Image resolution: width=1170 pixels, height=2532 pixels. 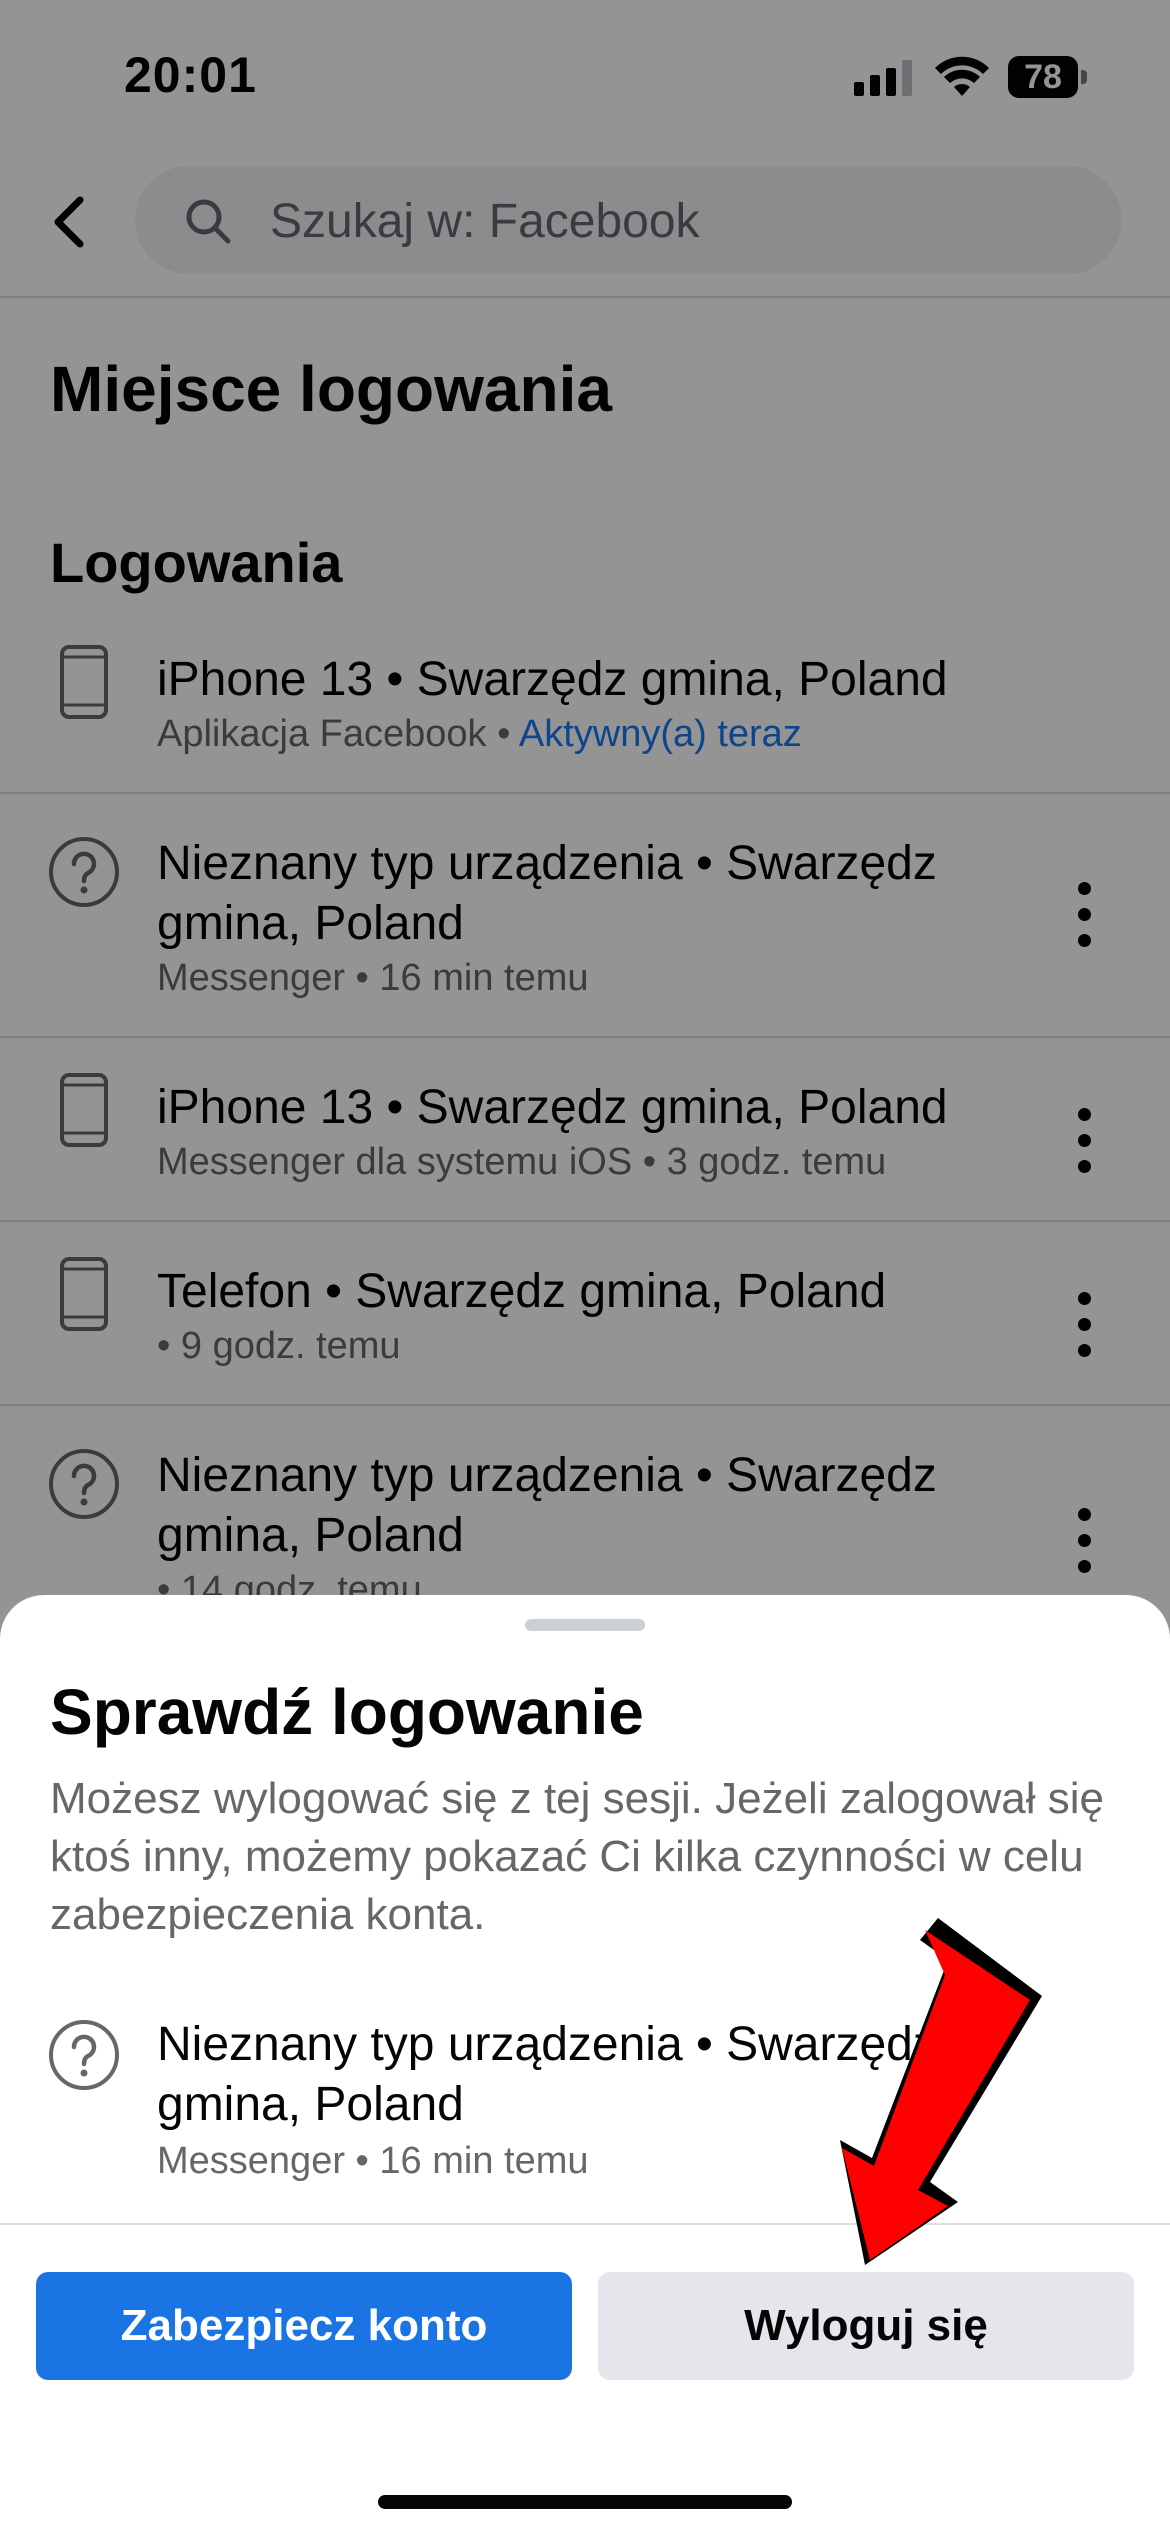 I want to click on log-out-button: Wyloguj się, so click(x=866, y=2326).